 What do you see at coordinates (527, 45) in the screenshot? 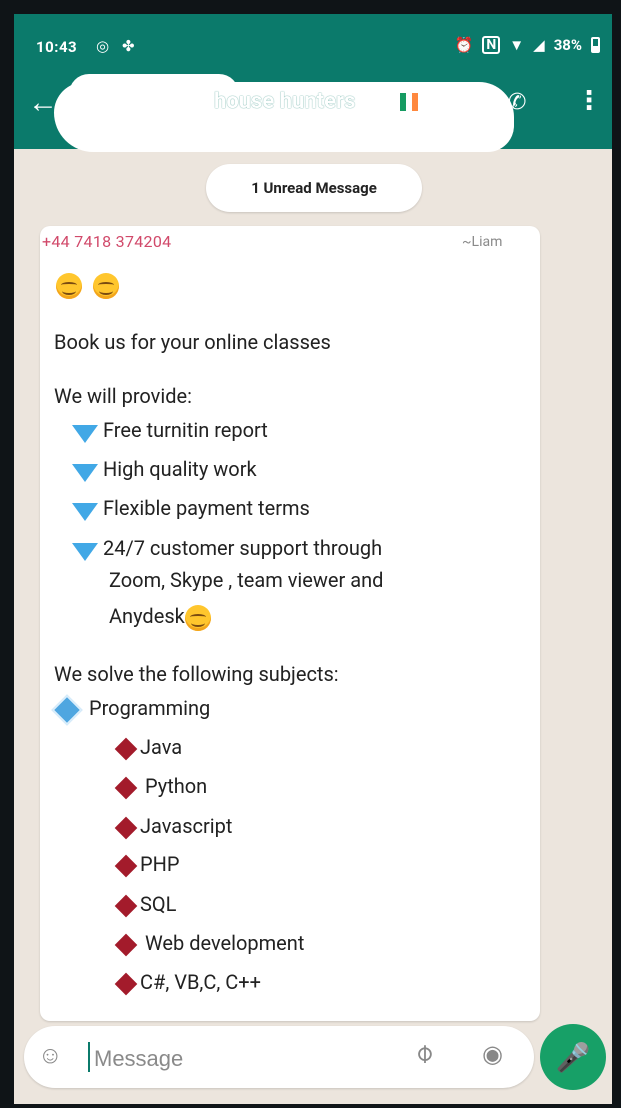
I see `status-right: ⏰ N ▼ ◢ 38%` at bounding box center [527, 45].